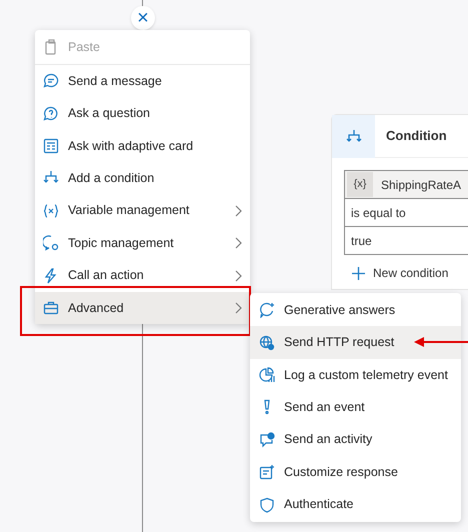 The height and width of the screenshot is (532, 468). Describe the element at coordinates (142, 113) in the screenshot. I see `menu-item: Ask a question` at that location.